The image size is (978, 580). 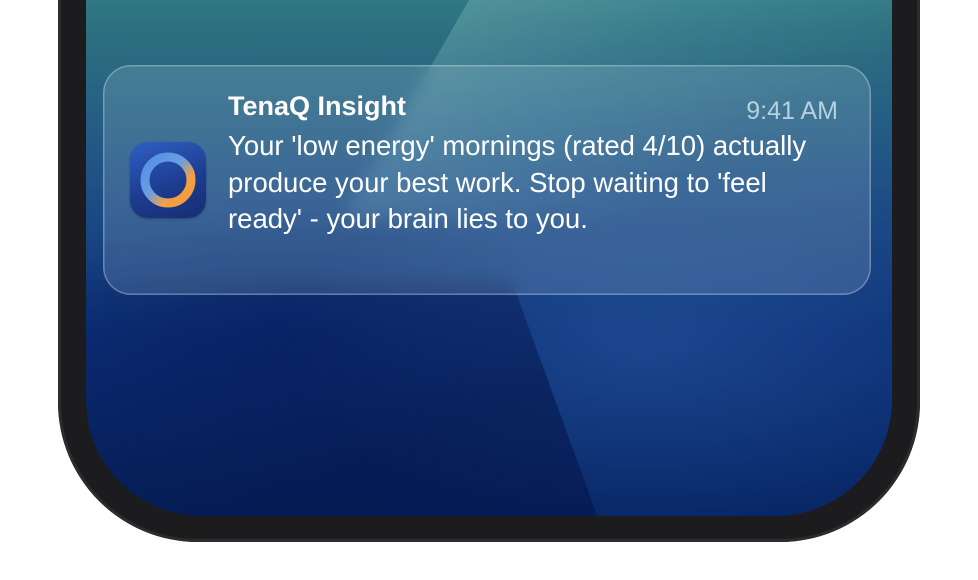 I want to click on app-name: TenaQ Insight, so click(x=317, y=106).